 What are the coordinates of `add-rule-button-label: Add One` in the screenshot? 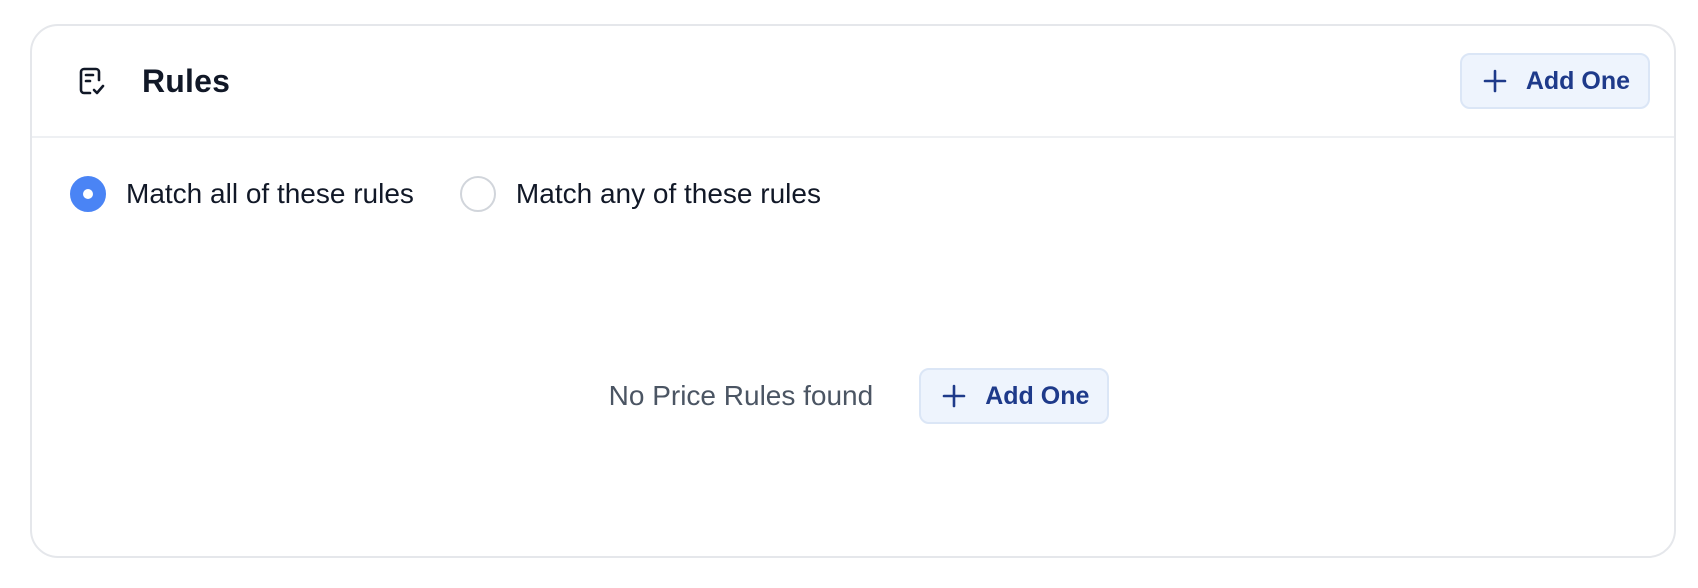 It's located at (1577, 80).